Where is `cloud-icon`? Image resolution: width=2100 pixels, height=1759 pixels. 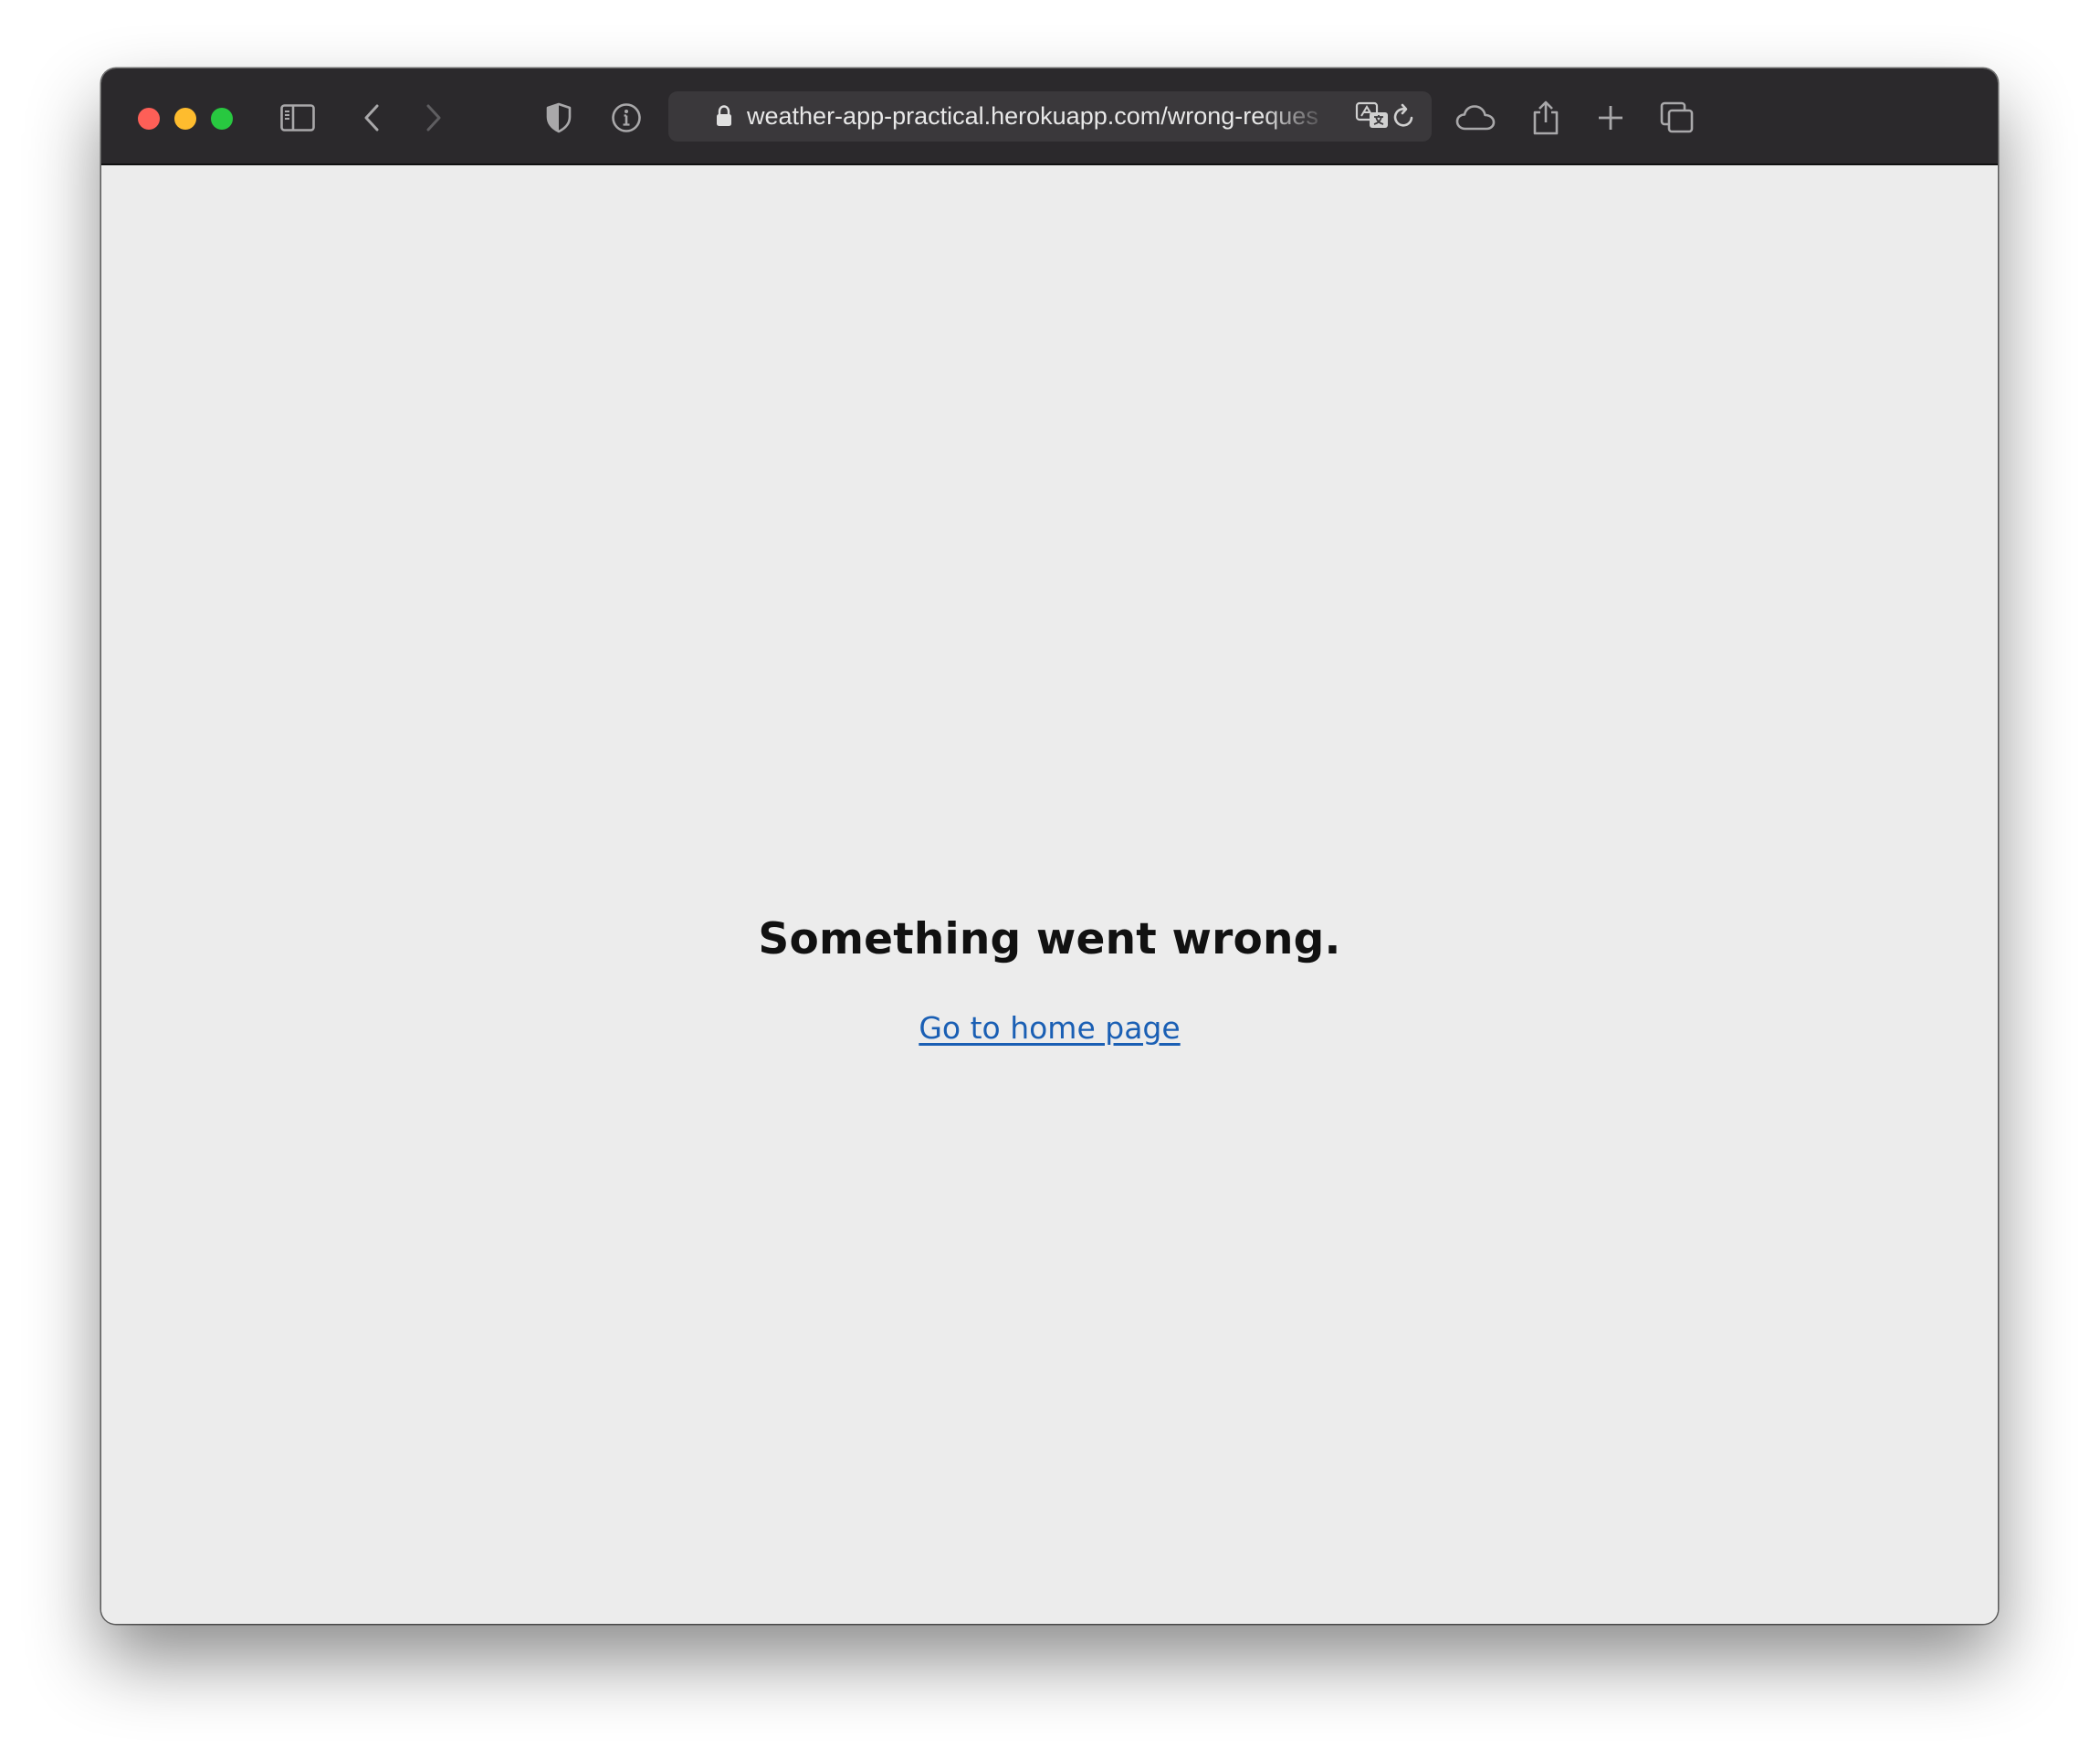
cloud-icon is located at coordinates (1475, 118).